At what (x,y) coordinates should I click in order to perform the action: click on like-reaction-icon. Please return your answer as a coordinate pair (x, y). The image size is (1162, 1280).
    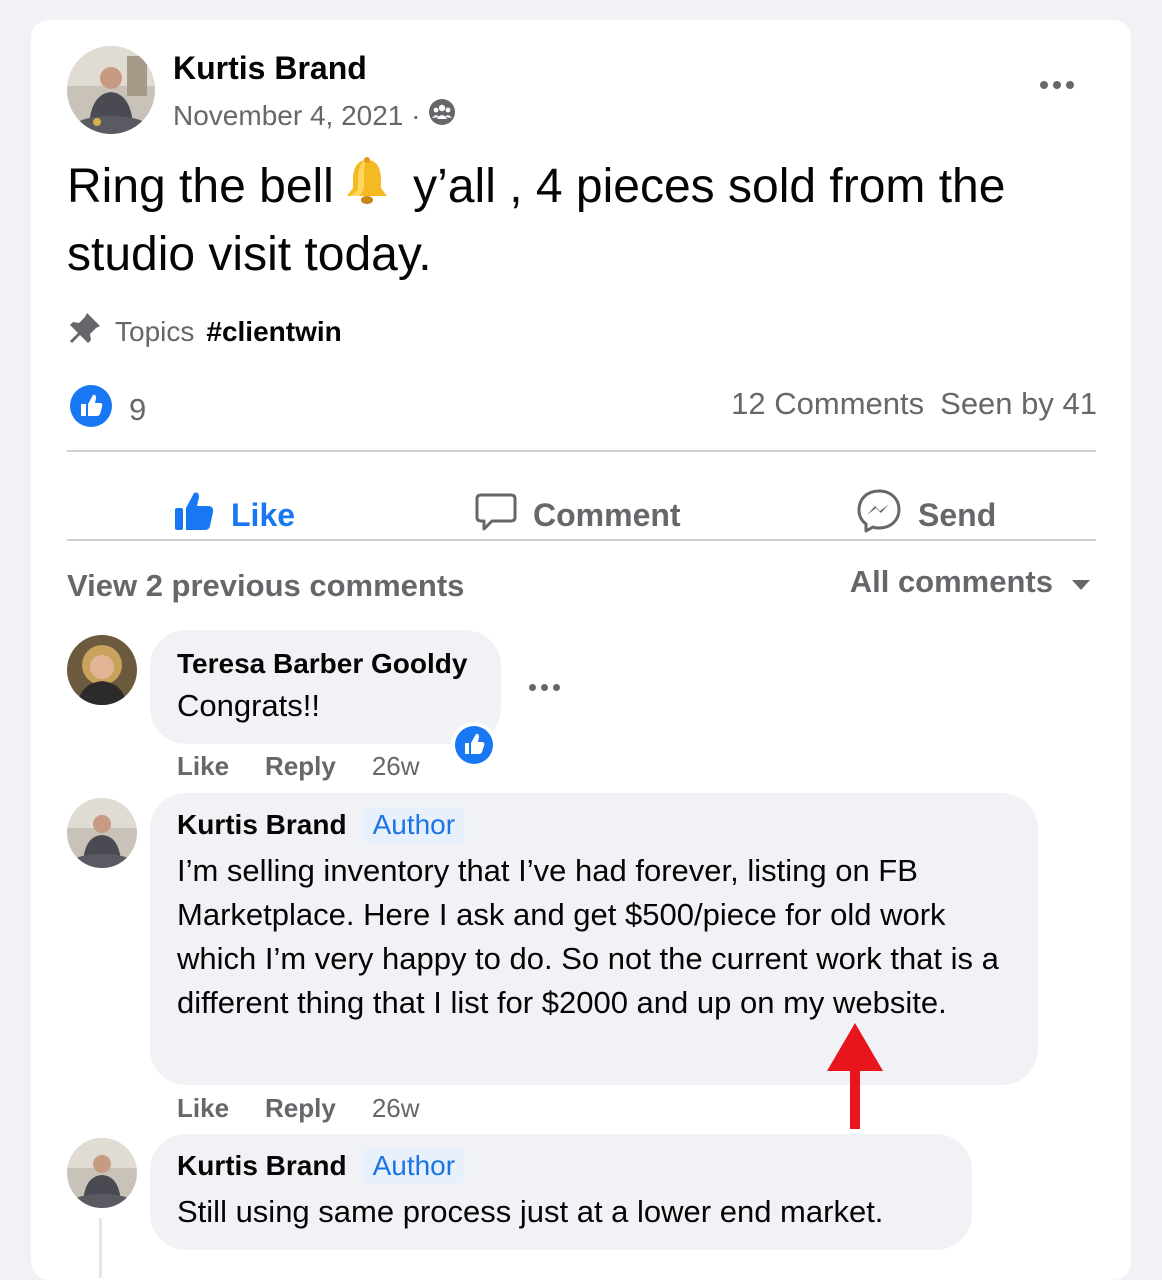
    Looking at the image, I should click on (91, 410).